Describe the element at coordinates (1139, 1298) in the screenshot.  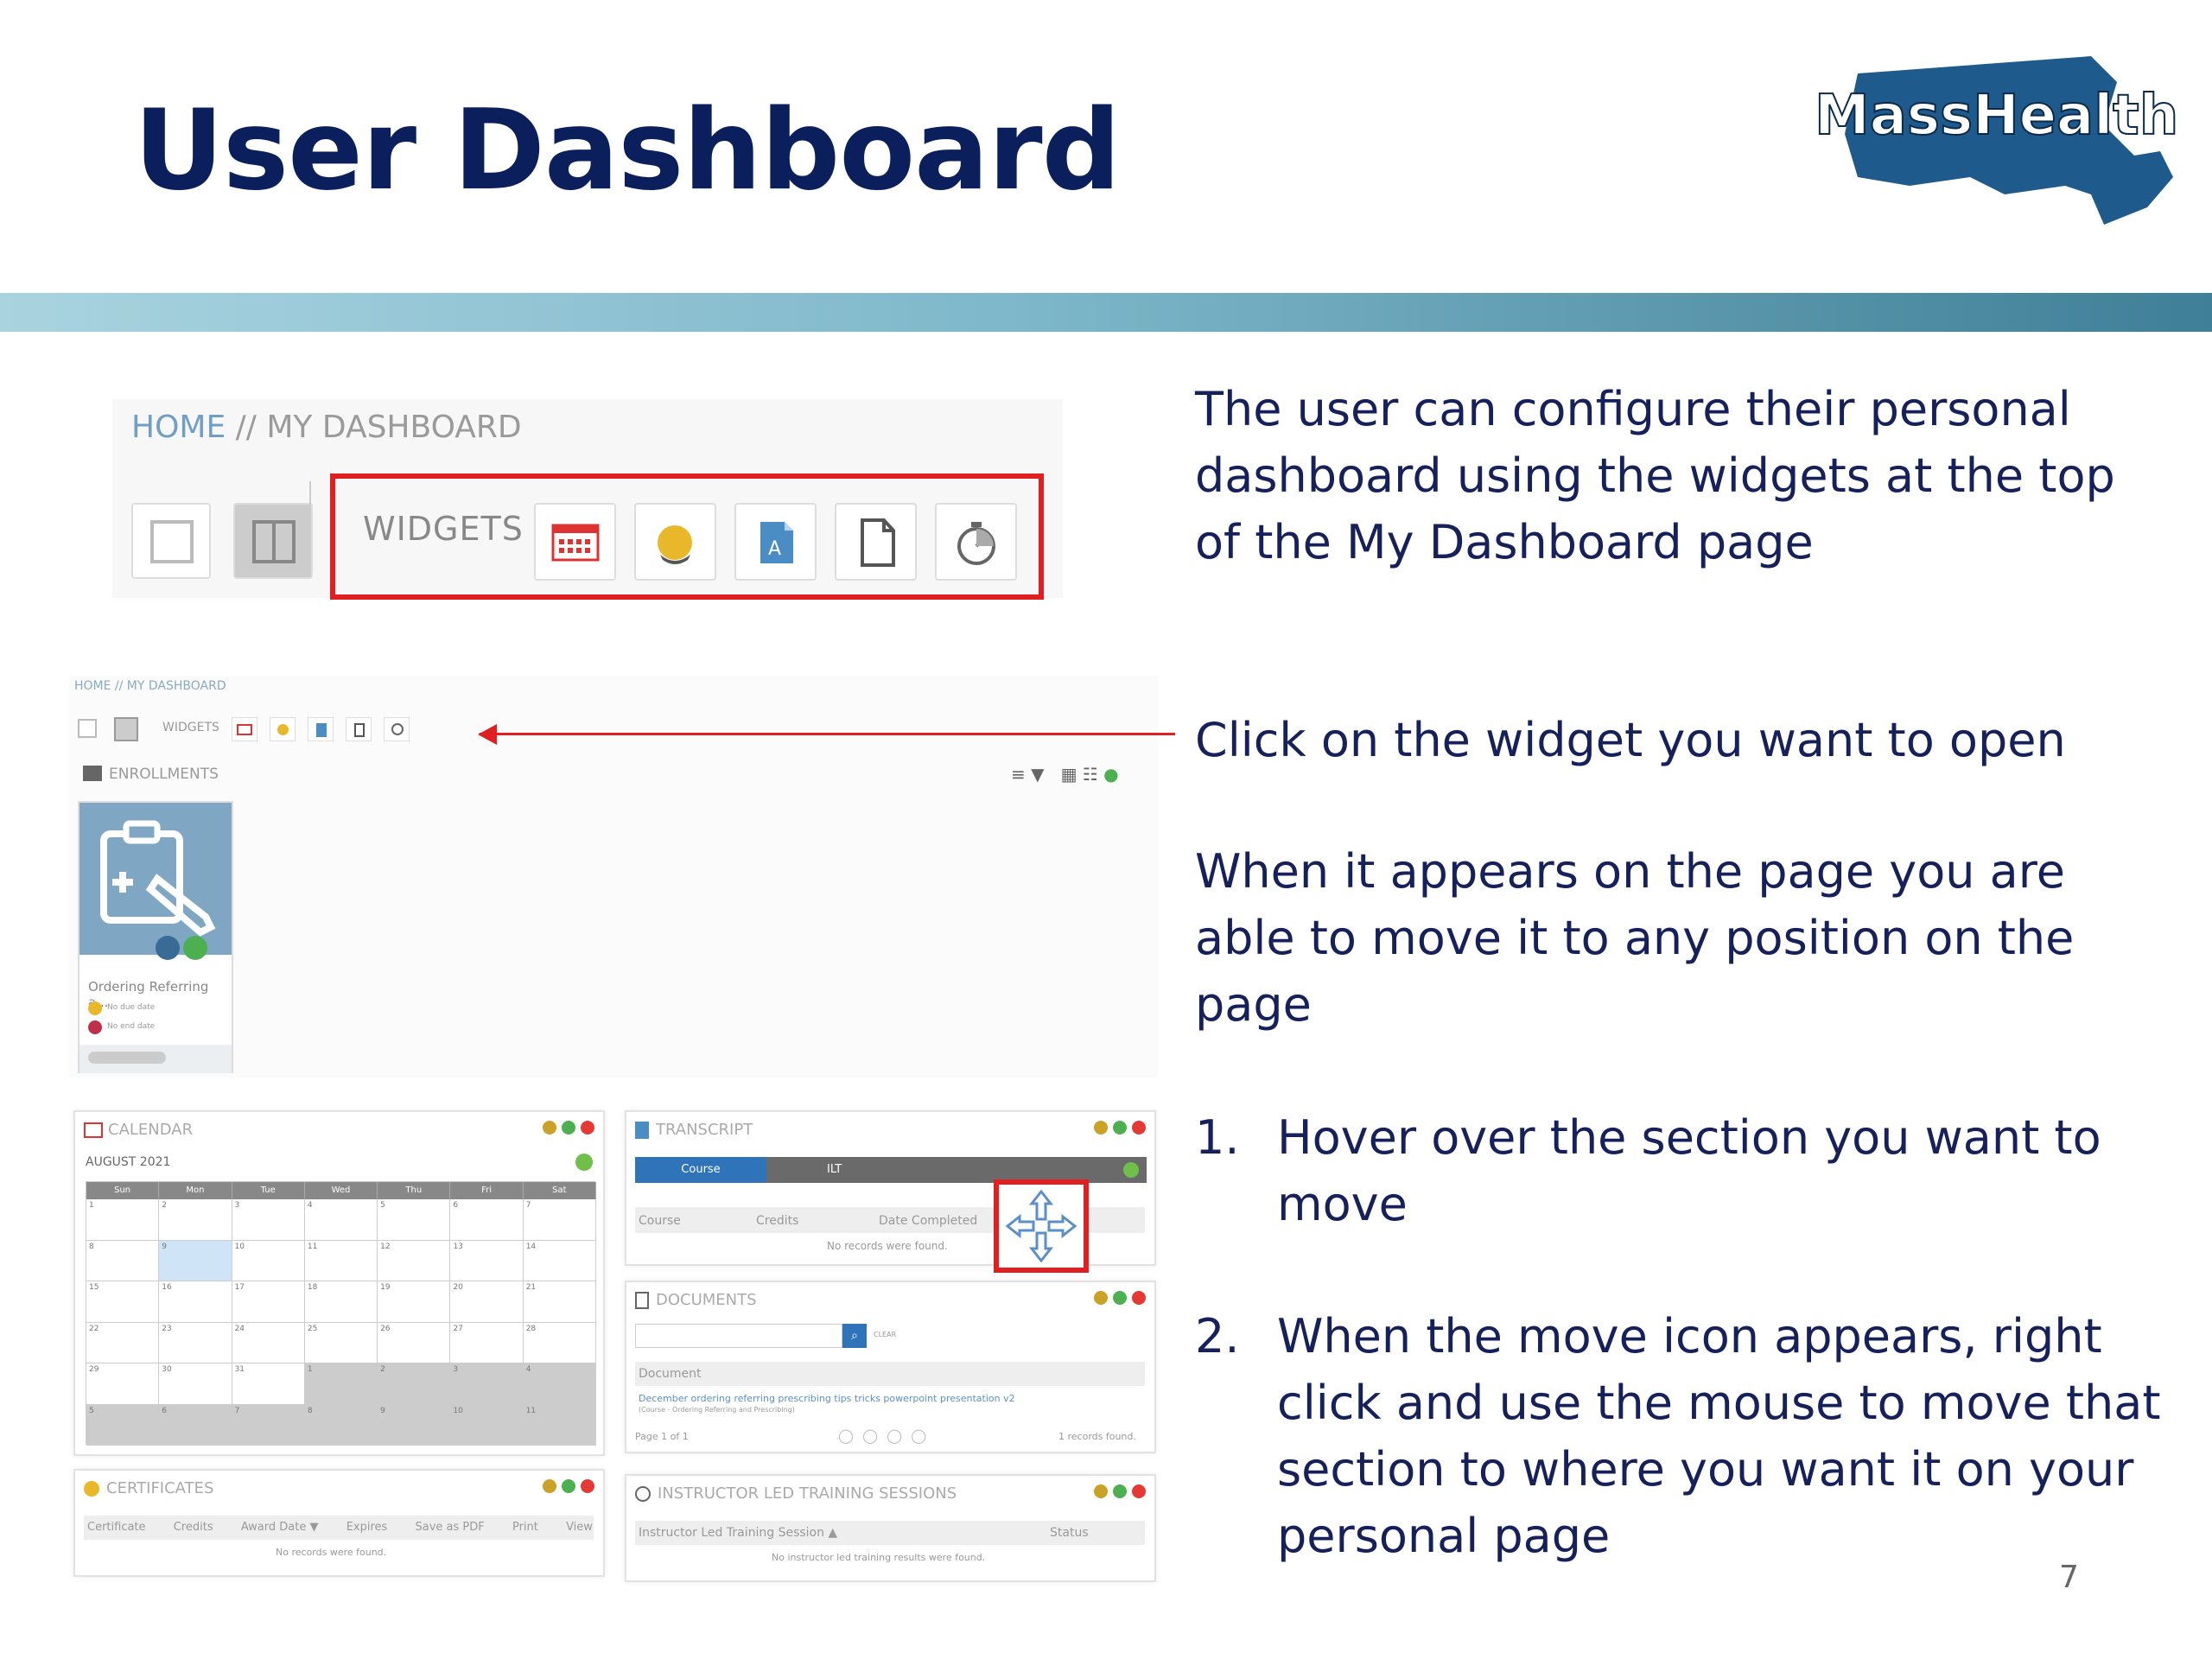
I see `documents-close-icon` at that location.